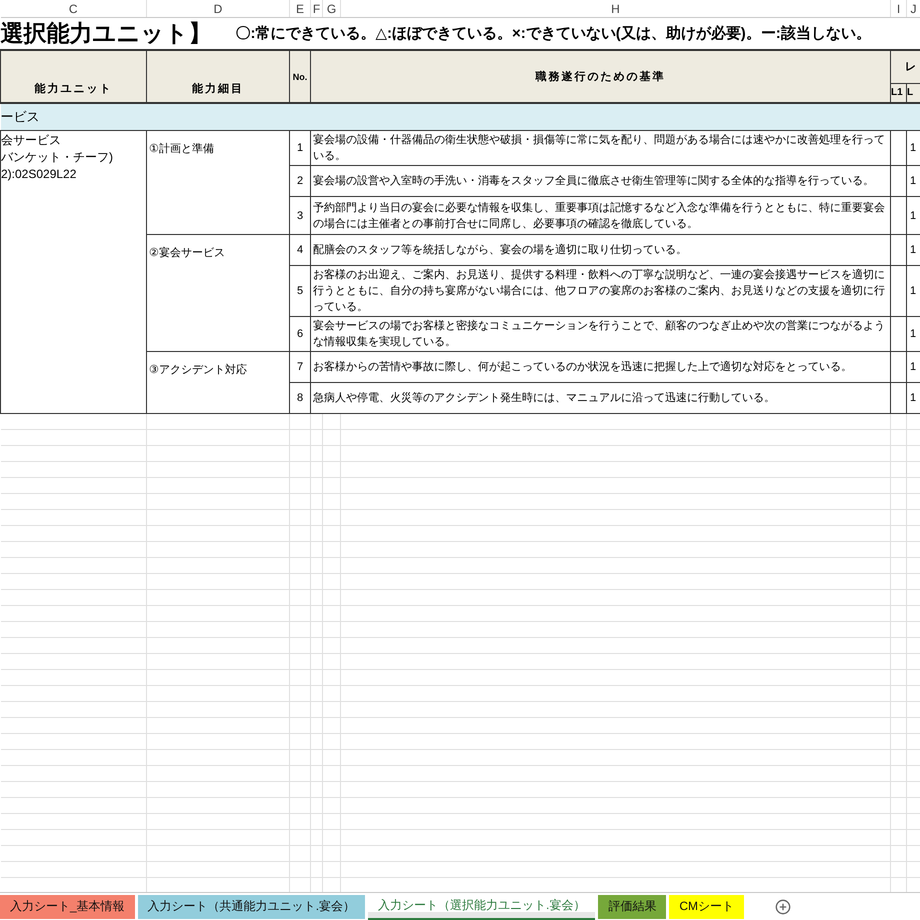 This screenshot has width=920, height=920. Describe the element at coordinates (599, 216) in the screenshot. I see `criteria-text: 予約部門より当日の宴会に必要な情報を収集し、重要事項は記憶するなど入念な準備を行うとともに、特に重要宴会の場合には主催者との事前打合せに同席し、必要事項の確認を徹底している。` at that location.